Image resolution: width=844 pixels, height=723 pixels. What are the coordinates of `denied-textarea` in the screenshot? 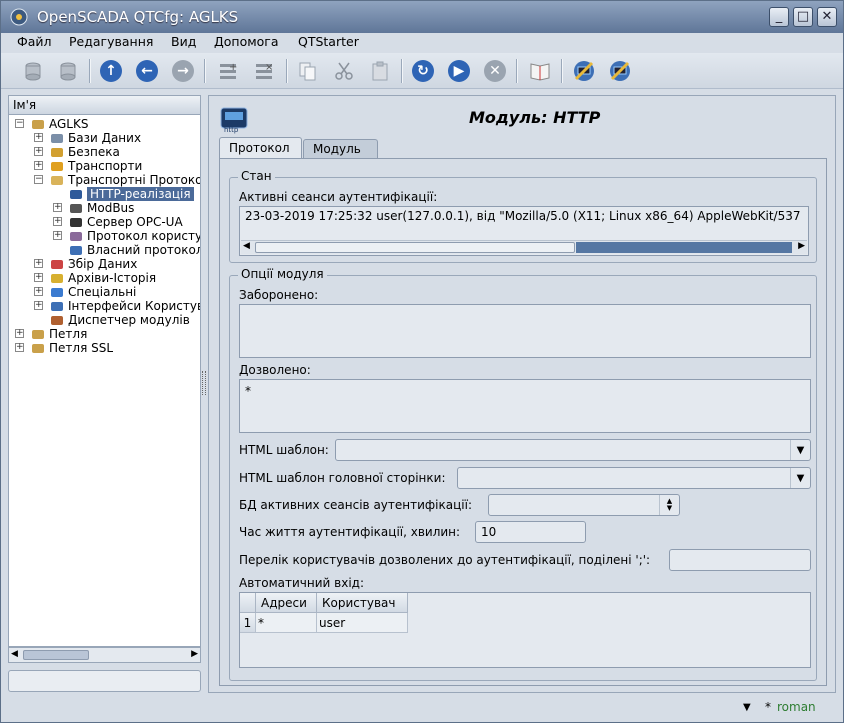 It's located at (525, 331).